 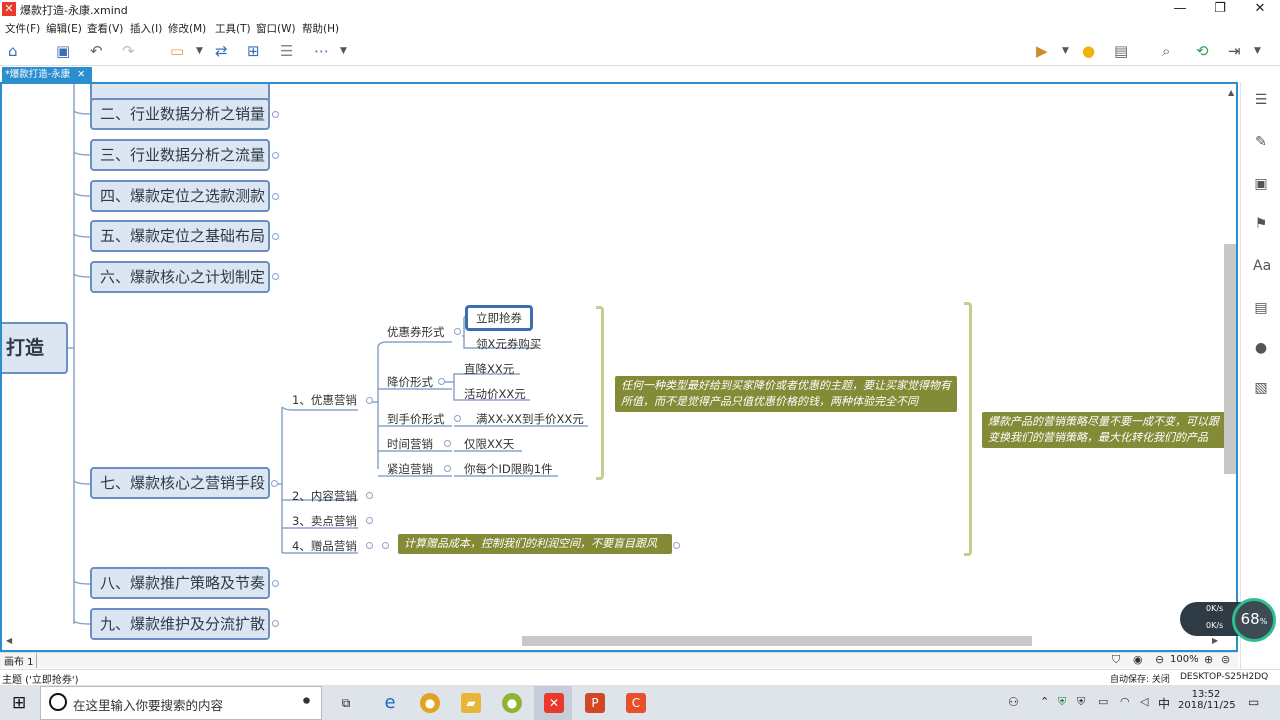 I want to click on shield-icon: ⛨, so click(x=1062, y=702).